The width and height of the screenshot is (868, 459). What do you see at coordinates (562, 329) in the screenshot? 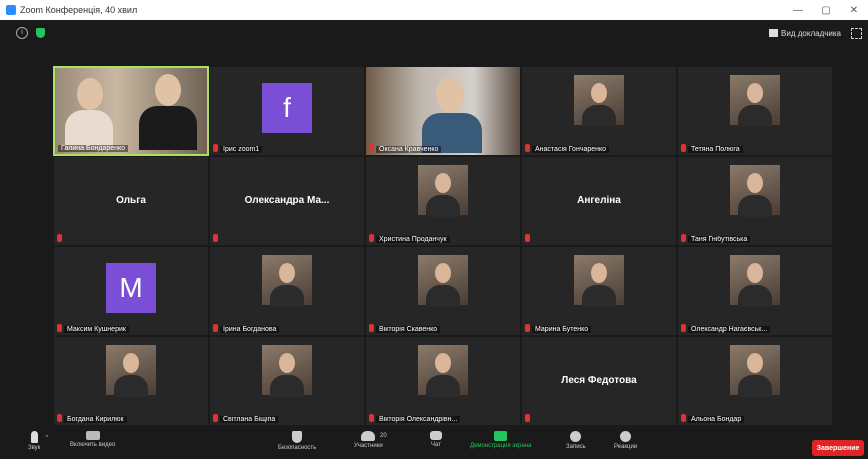
I see `participant-name: Марина Бутенко` at bounding box center [562, 329].